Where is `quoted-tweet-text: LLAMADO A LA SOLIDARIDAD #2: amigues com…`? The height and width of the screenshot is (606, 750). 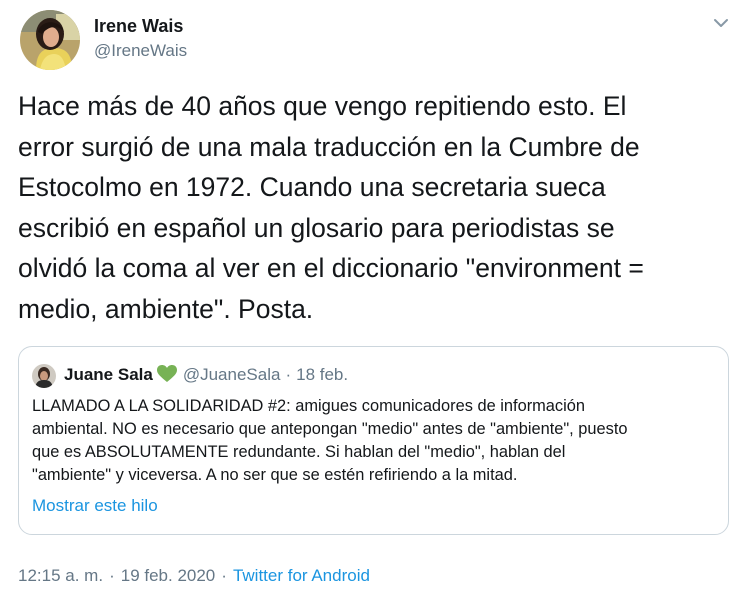 quoted-tweet-text: LLAMADO A LA SOLIDARIDAD #2: amigues com… is located at coordinates (330, 440).